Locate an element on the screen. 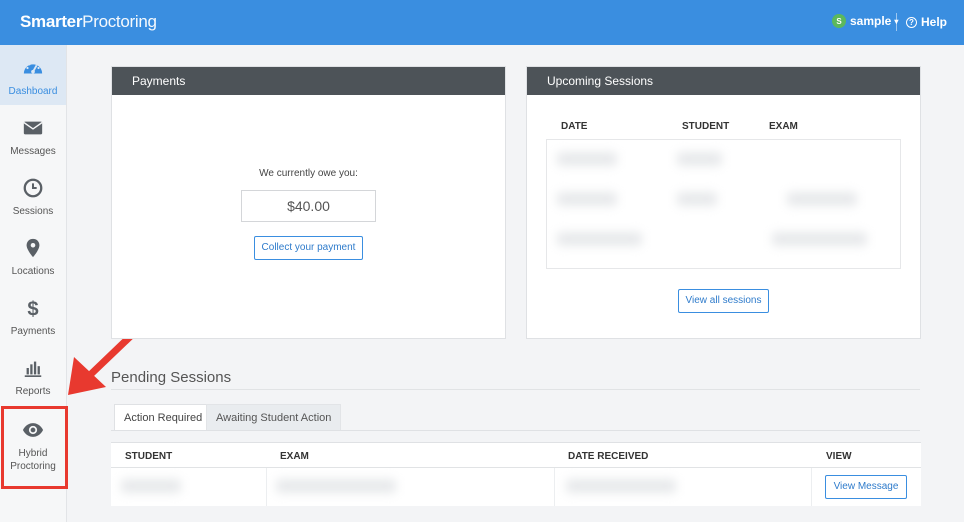  dollar-icon: $ is located at coordinates (32, 308).